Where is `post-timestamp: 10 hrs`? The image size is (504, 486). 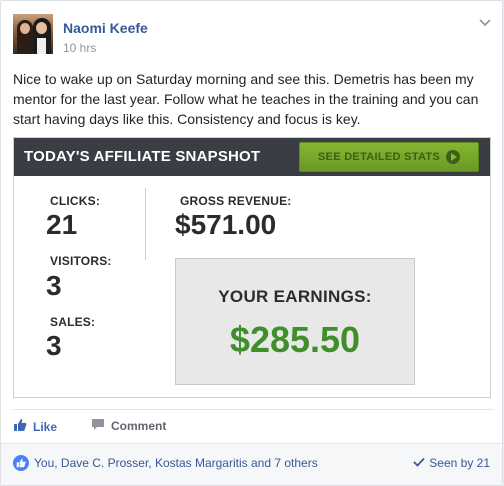
post-timestamp: 10 hrs is located at coordinates (79, 48).